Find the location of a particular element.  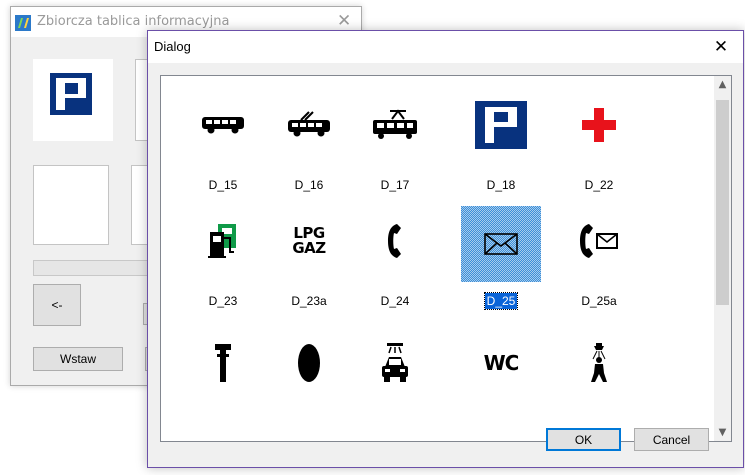

dialog-titlebar: Dialog ✕ is located at coordinates (445, 47).